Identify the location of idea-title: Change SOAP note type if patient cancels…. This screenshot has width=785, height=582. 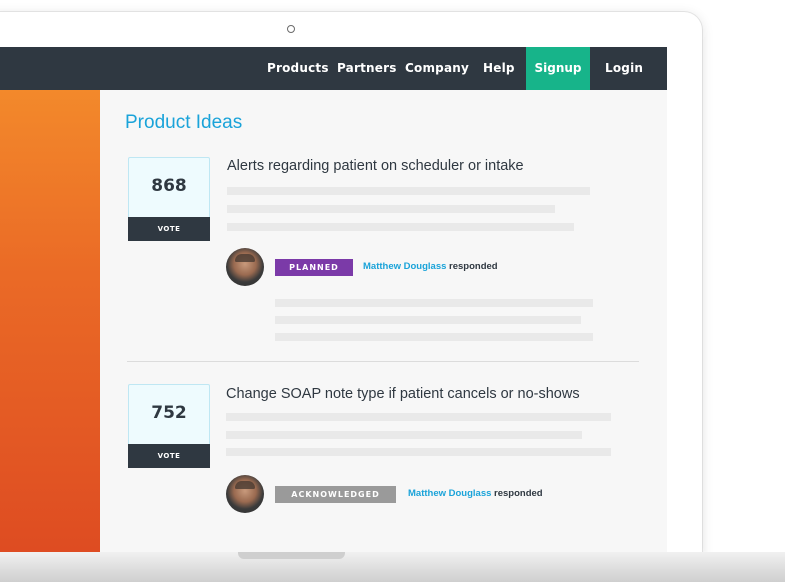
(403, 394).